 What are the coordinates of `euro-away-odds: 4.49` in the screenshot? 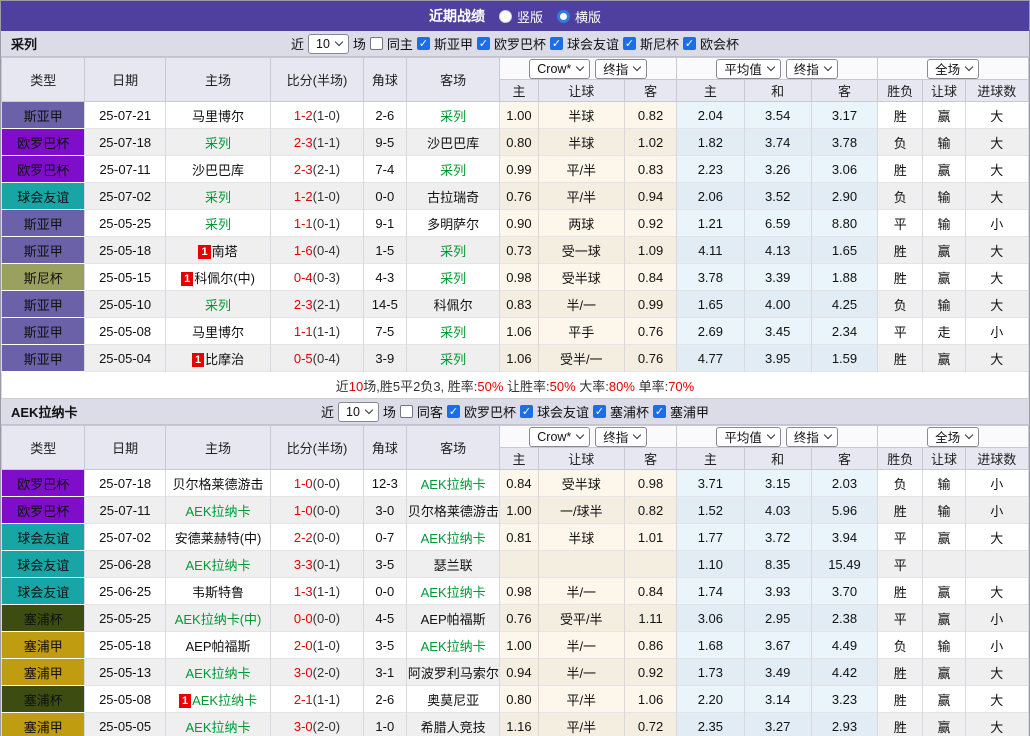 It's located at (844, 645).